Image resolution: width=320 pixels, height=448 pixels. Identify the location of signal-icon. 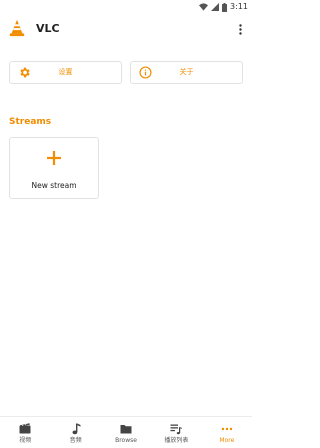
(215, 7).